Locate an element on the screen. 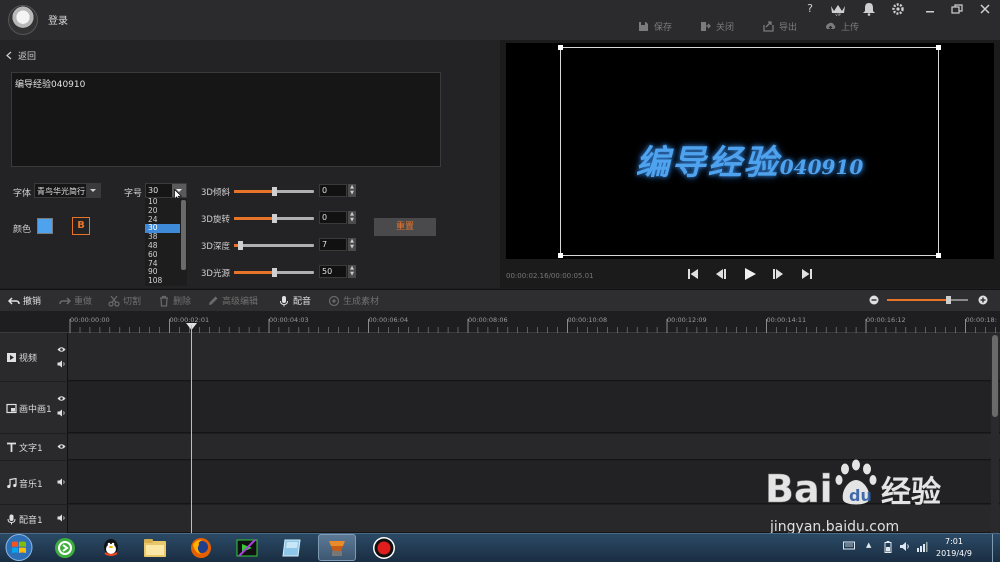 Image resolution: width=1000 pixels, height=562 pixels. close-icon is located at coordinates (985, 9).